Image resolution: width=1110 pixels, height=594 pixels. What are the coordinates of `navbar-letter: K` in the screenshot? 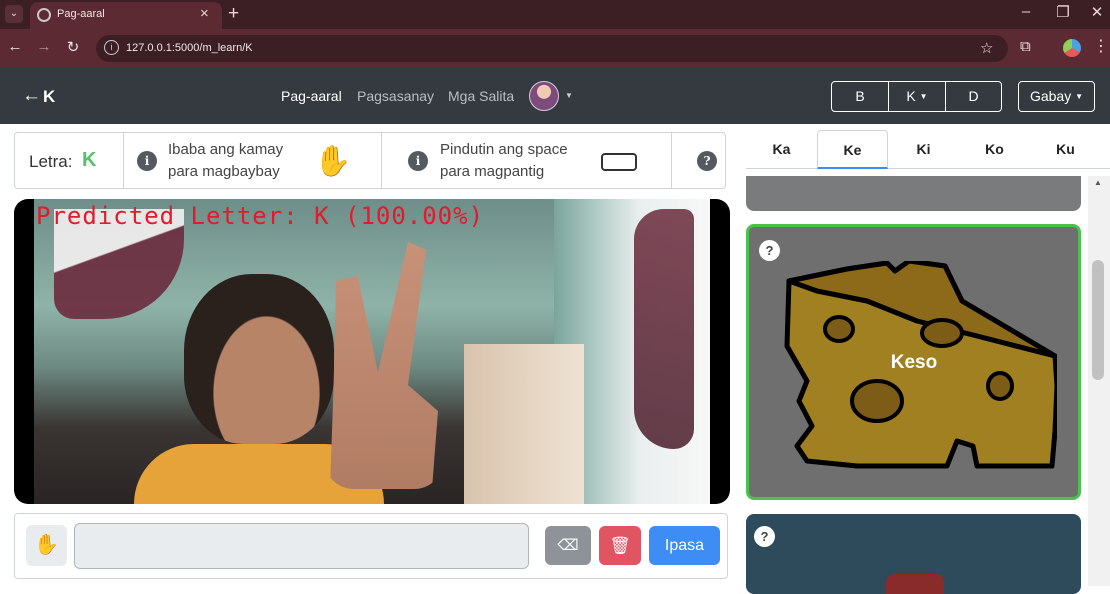 It's located at (49, 97).